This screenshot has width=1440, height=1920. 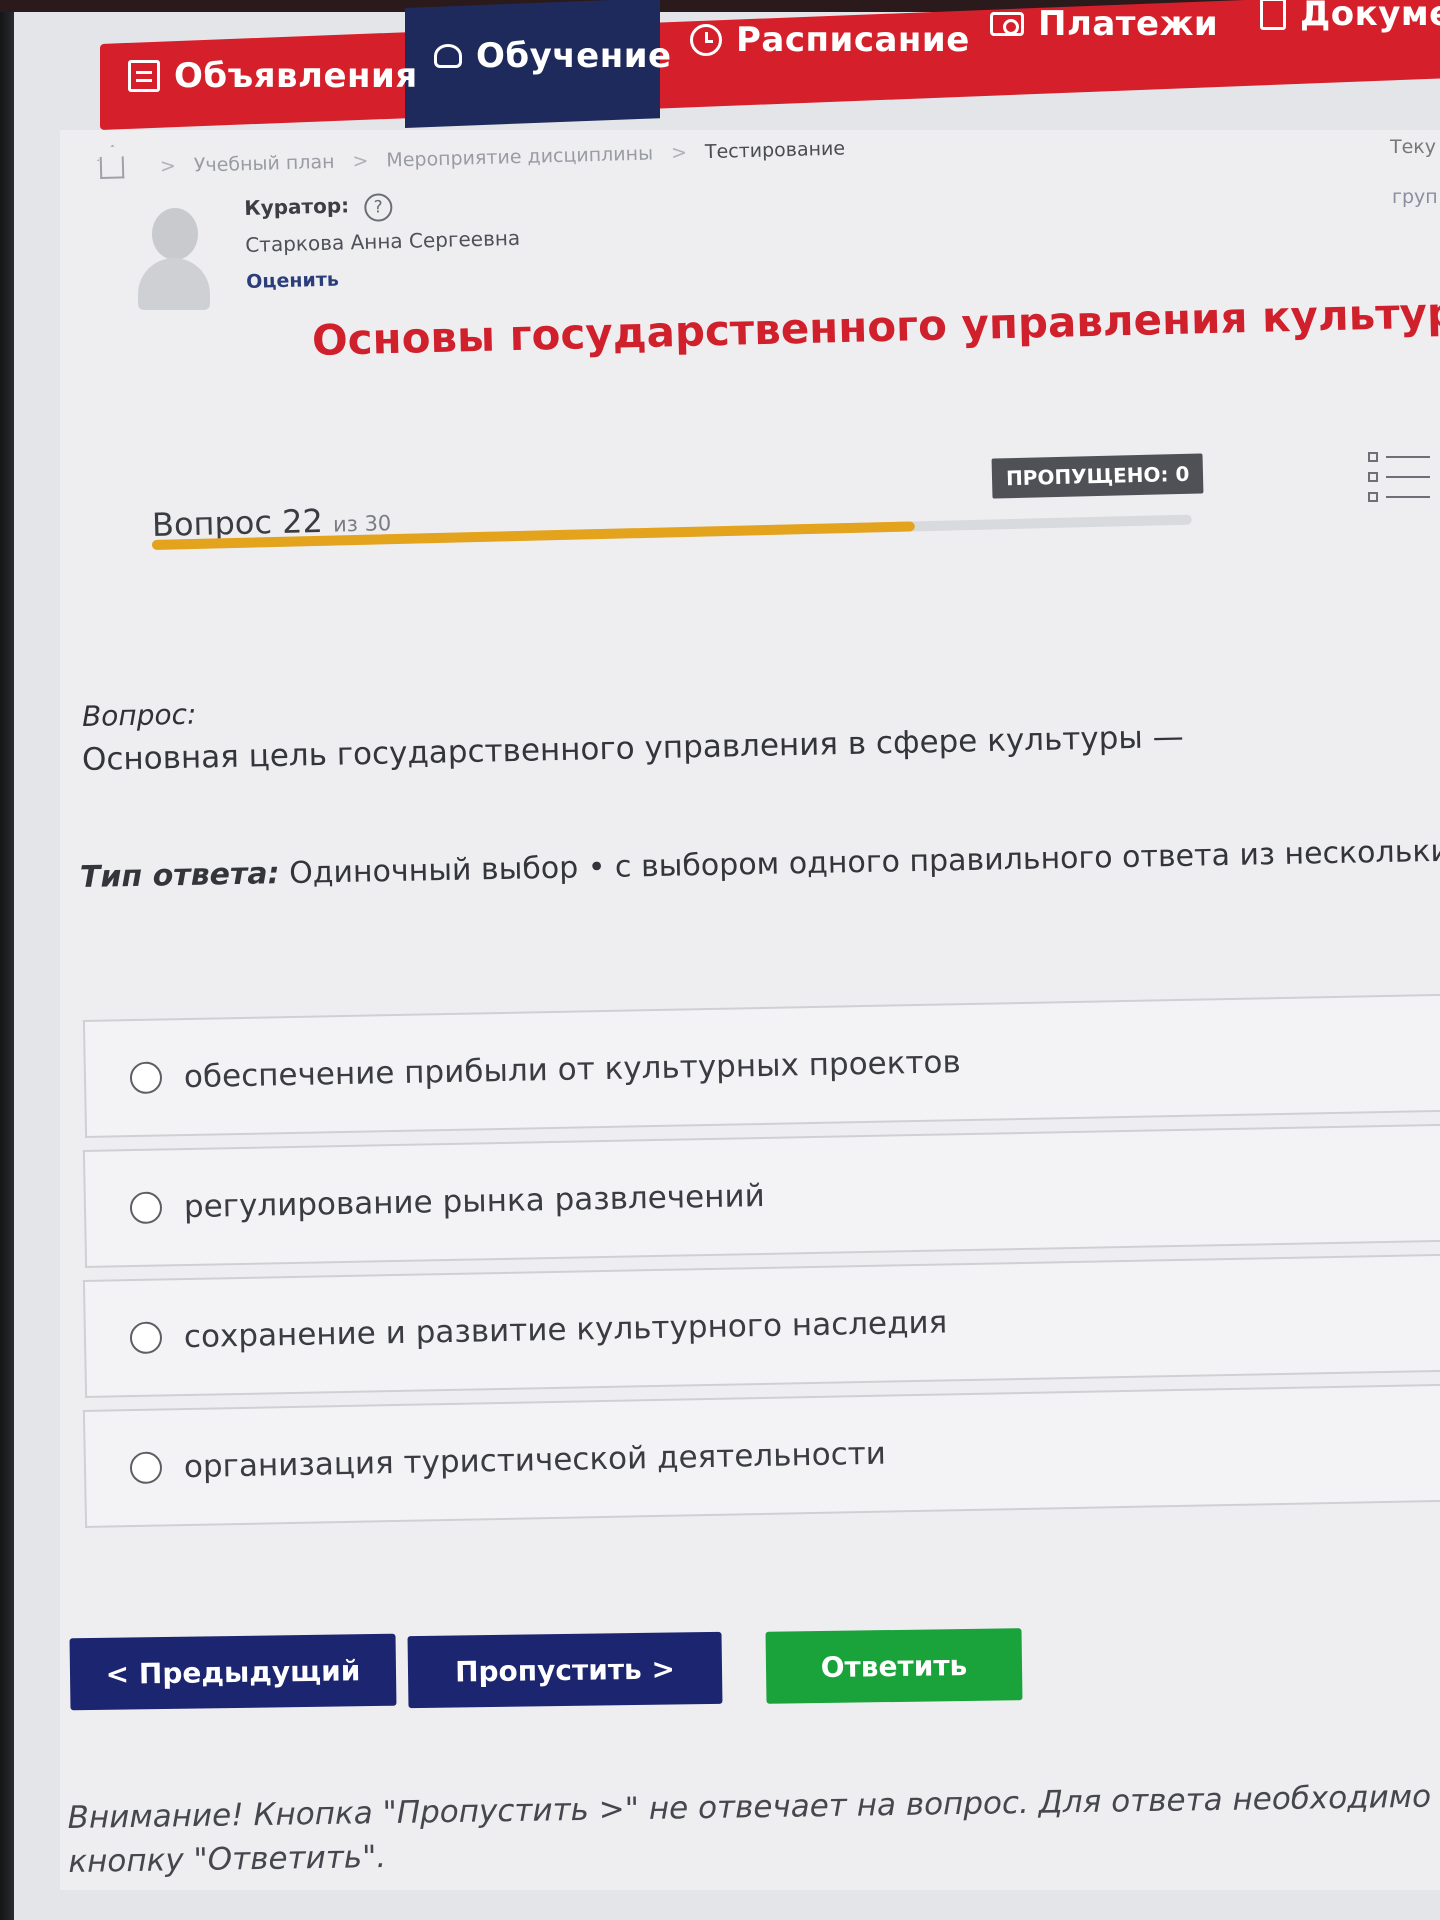 What do you see at coordinates (112, 167) in the screenshot?
I see `home-icon` at bounding box center [112, 167].